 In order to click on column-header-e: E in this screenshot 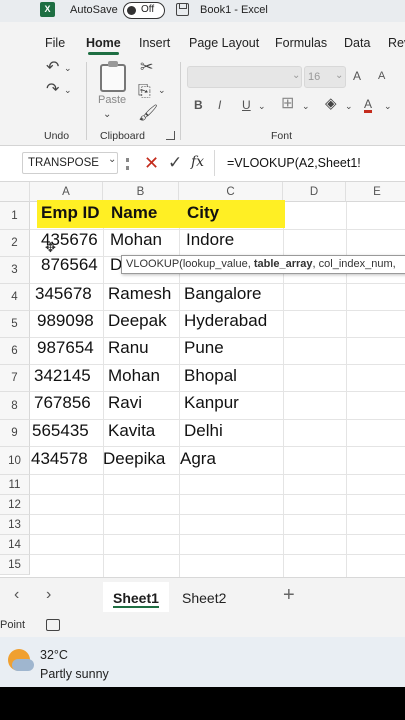, I will do `click(375, 192)`.